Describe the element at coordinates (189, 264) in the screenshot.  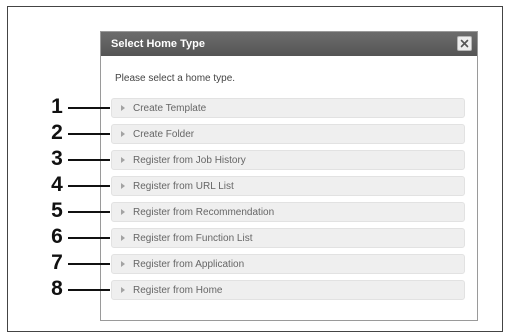
I see `option-label: Register from Application` at that location.